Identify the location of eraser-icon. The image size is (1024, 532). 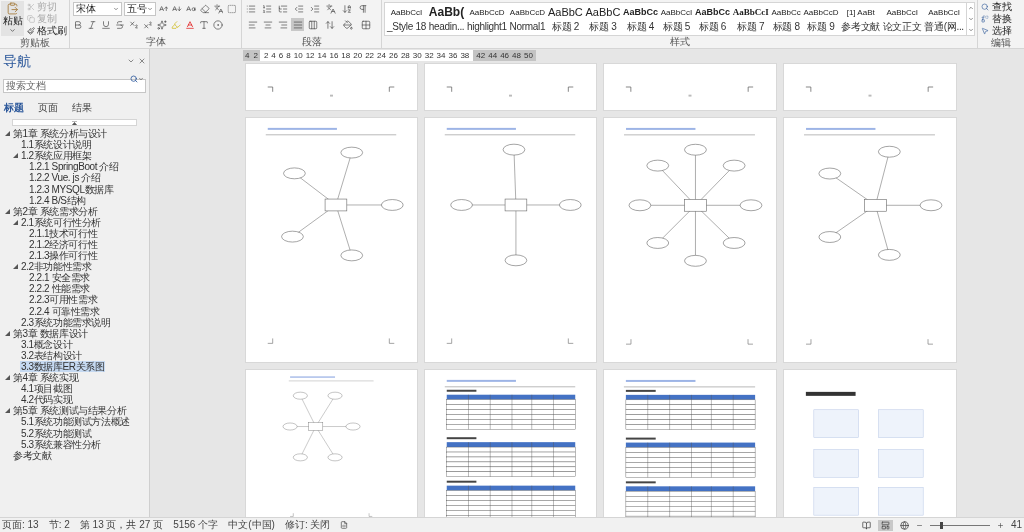
(204, 9).